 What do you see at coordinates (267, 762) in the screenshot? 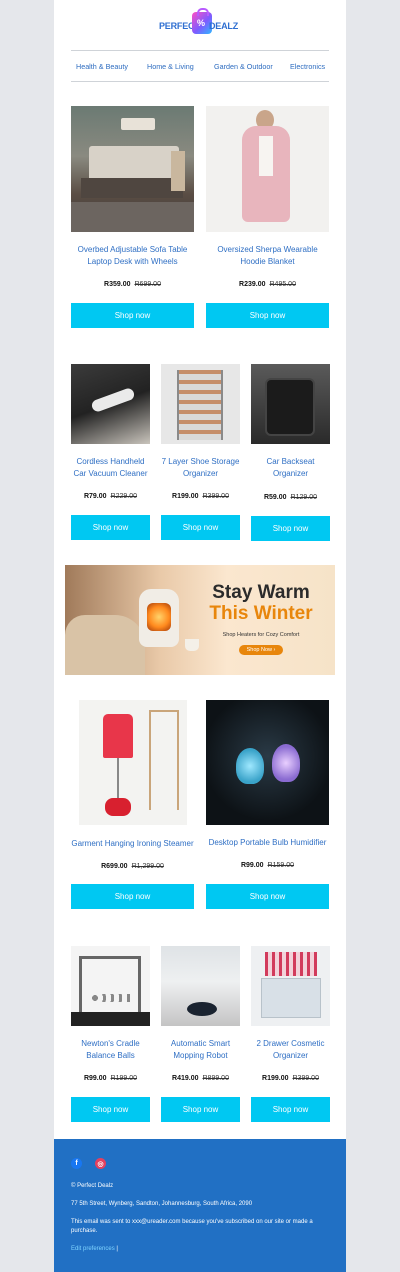
I see `product-image-bulb-humidifier` at bounding box center [267, 762].